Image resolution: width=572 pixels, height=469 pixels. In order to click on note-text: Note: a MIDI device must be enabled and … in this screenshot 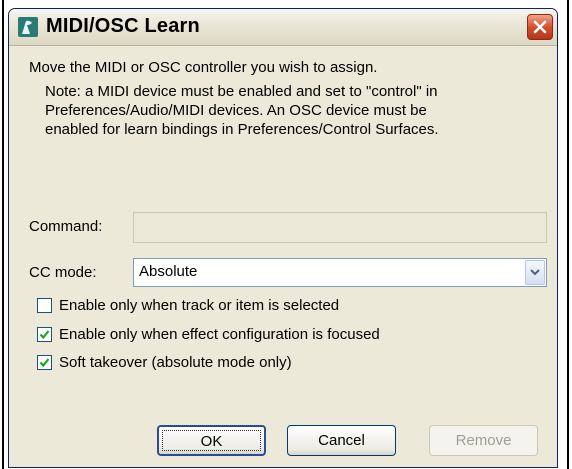, I will do `click(295, 110)`.